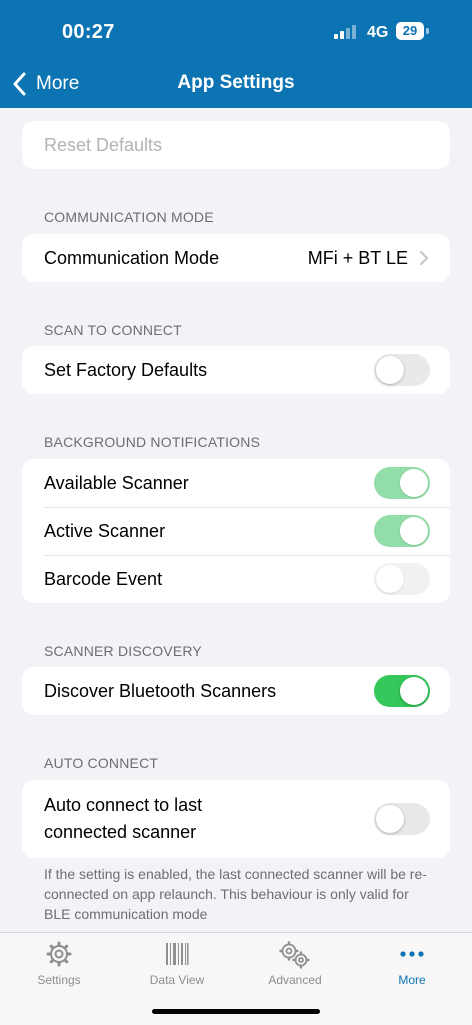 Image resolution: width=472 pixels, height=1025 pixels. Describe the element at coordinates (123, 651) in the screenshot. I see `section-header-scanner-discovery: SCANNER DISCOVERY` at that location.